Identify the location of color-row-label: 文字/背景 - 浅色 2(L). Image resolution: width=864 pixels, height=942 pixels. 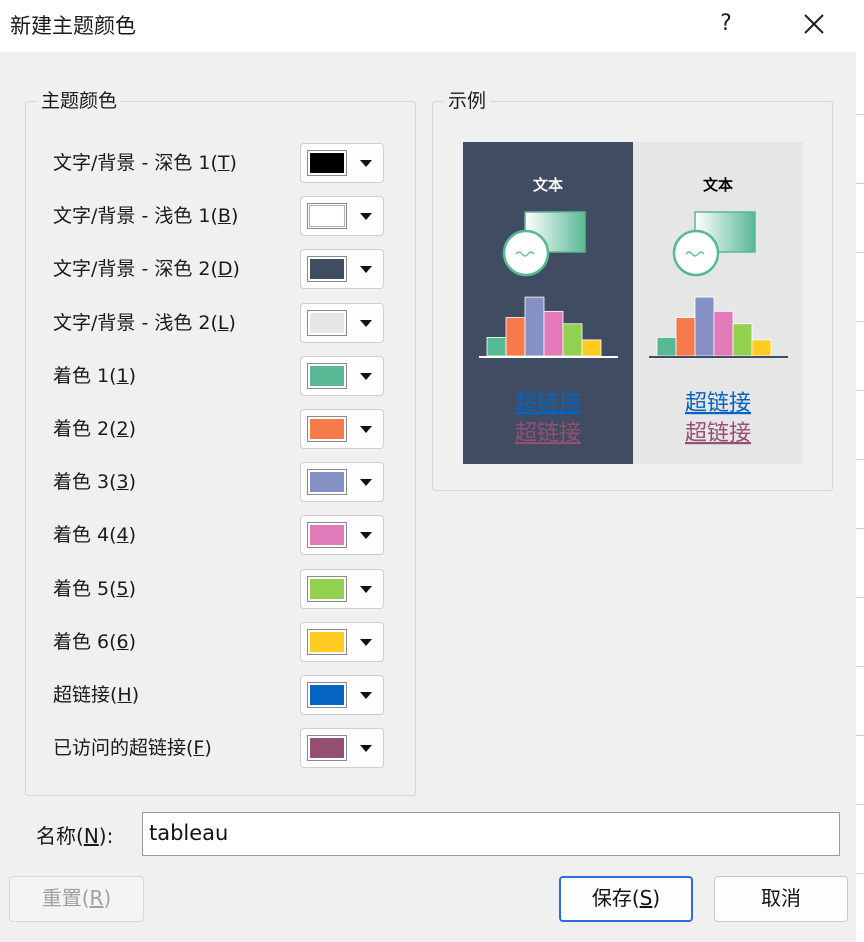
(144, 323).